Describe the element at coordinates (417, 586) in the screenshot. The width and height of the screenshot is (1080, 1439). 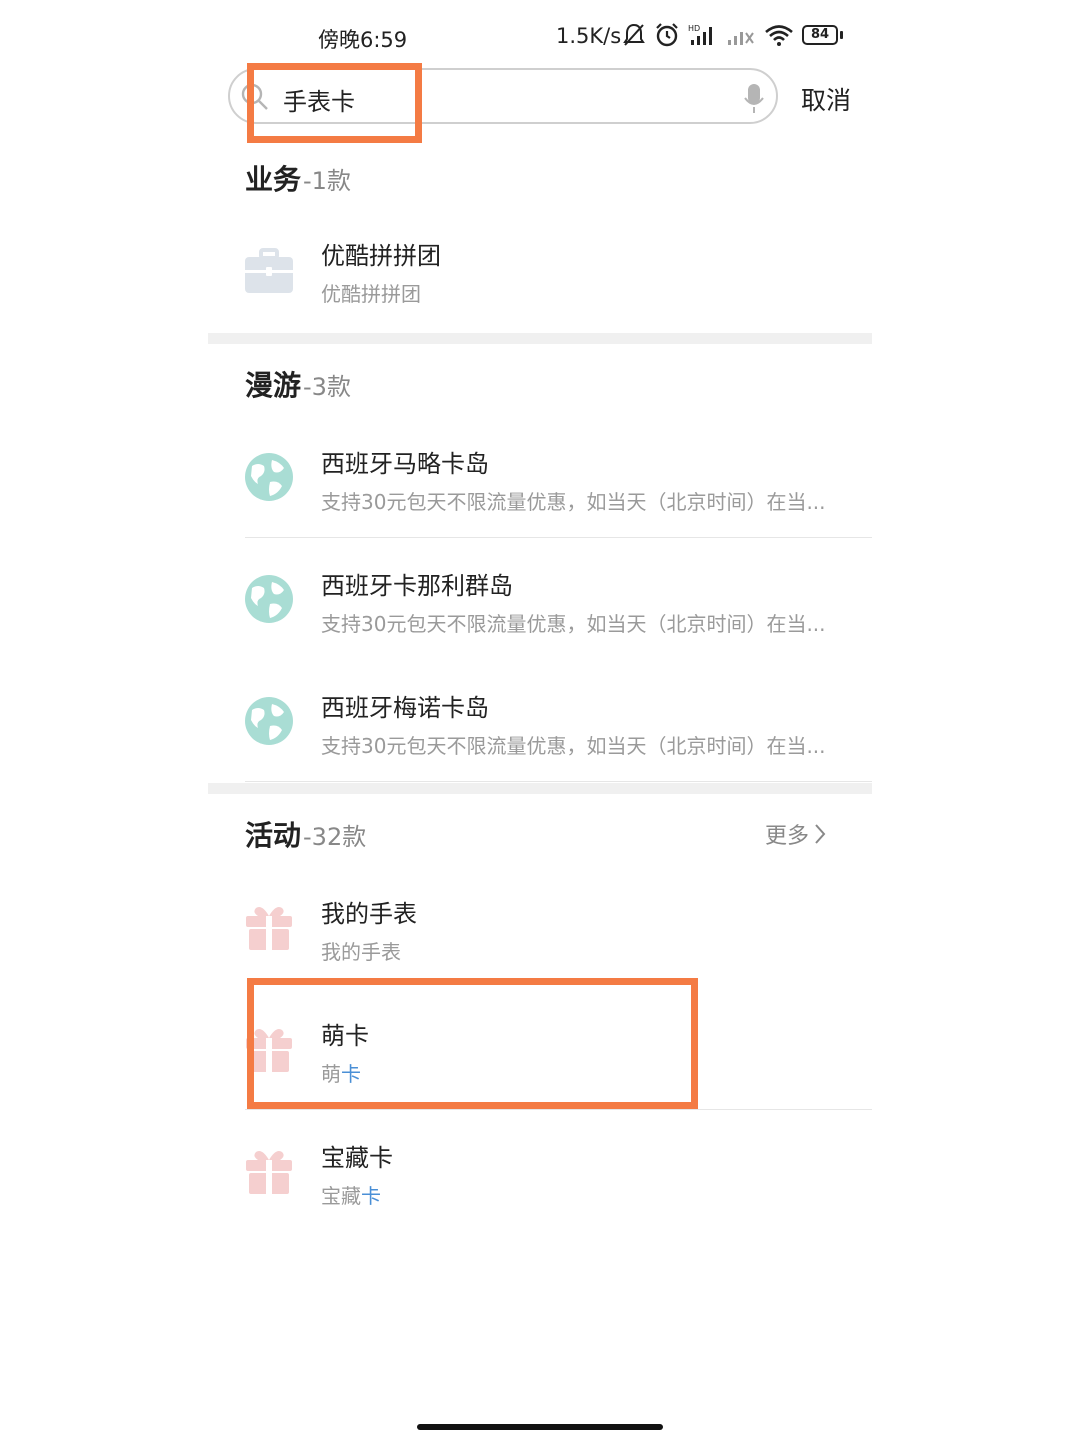
I see `item-title: 西班牙卡那利群岛` at that location.